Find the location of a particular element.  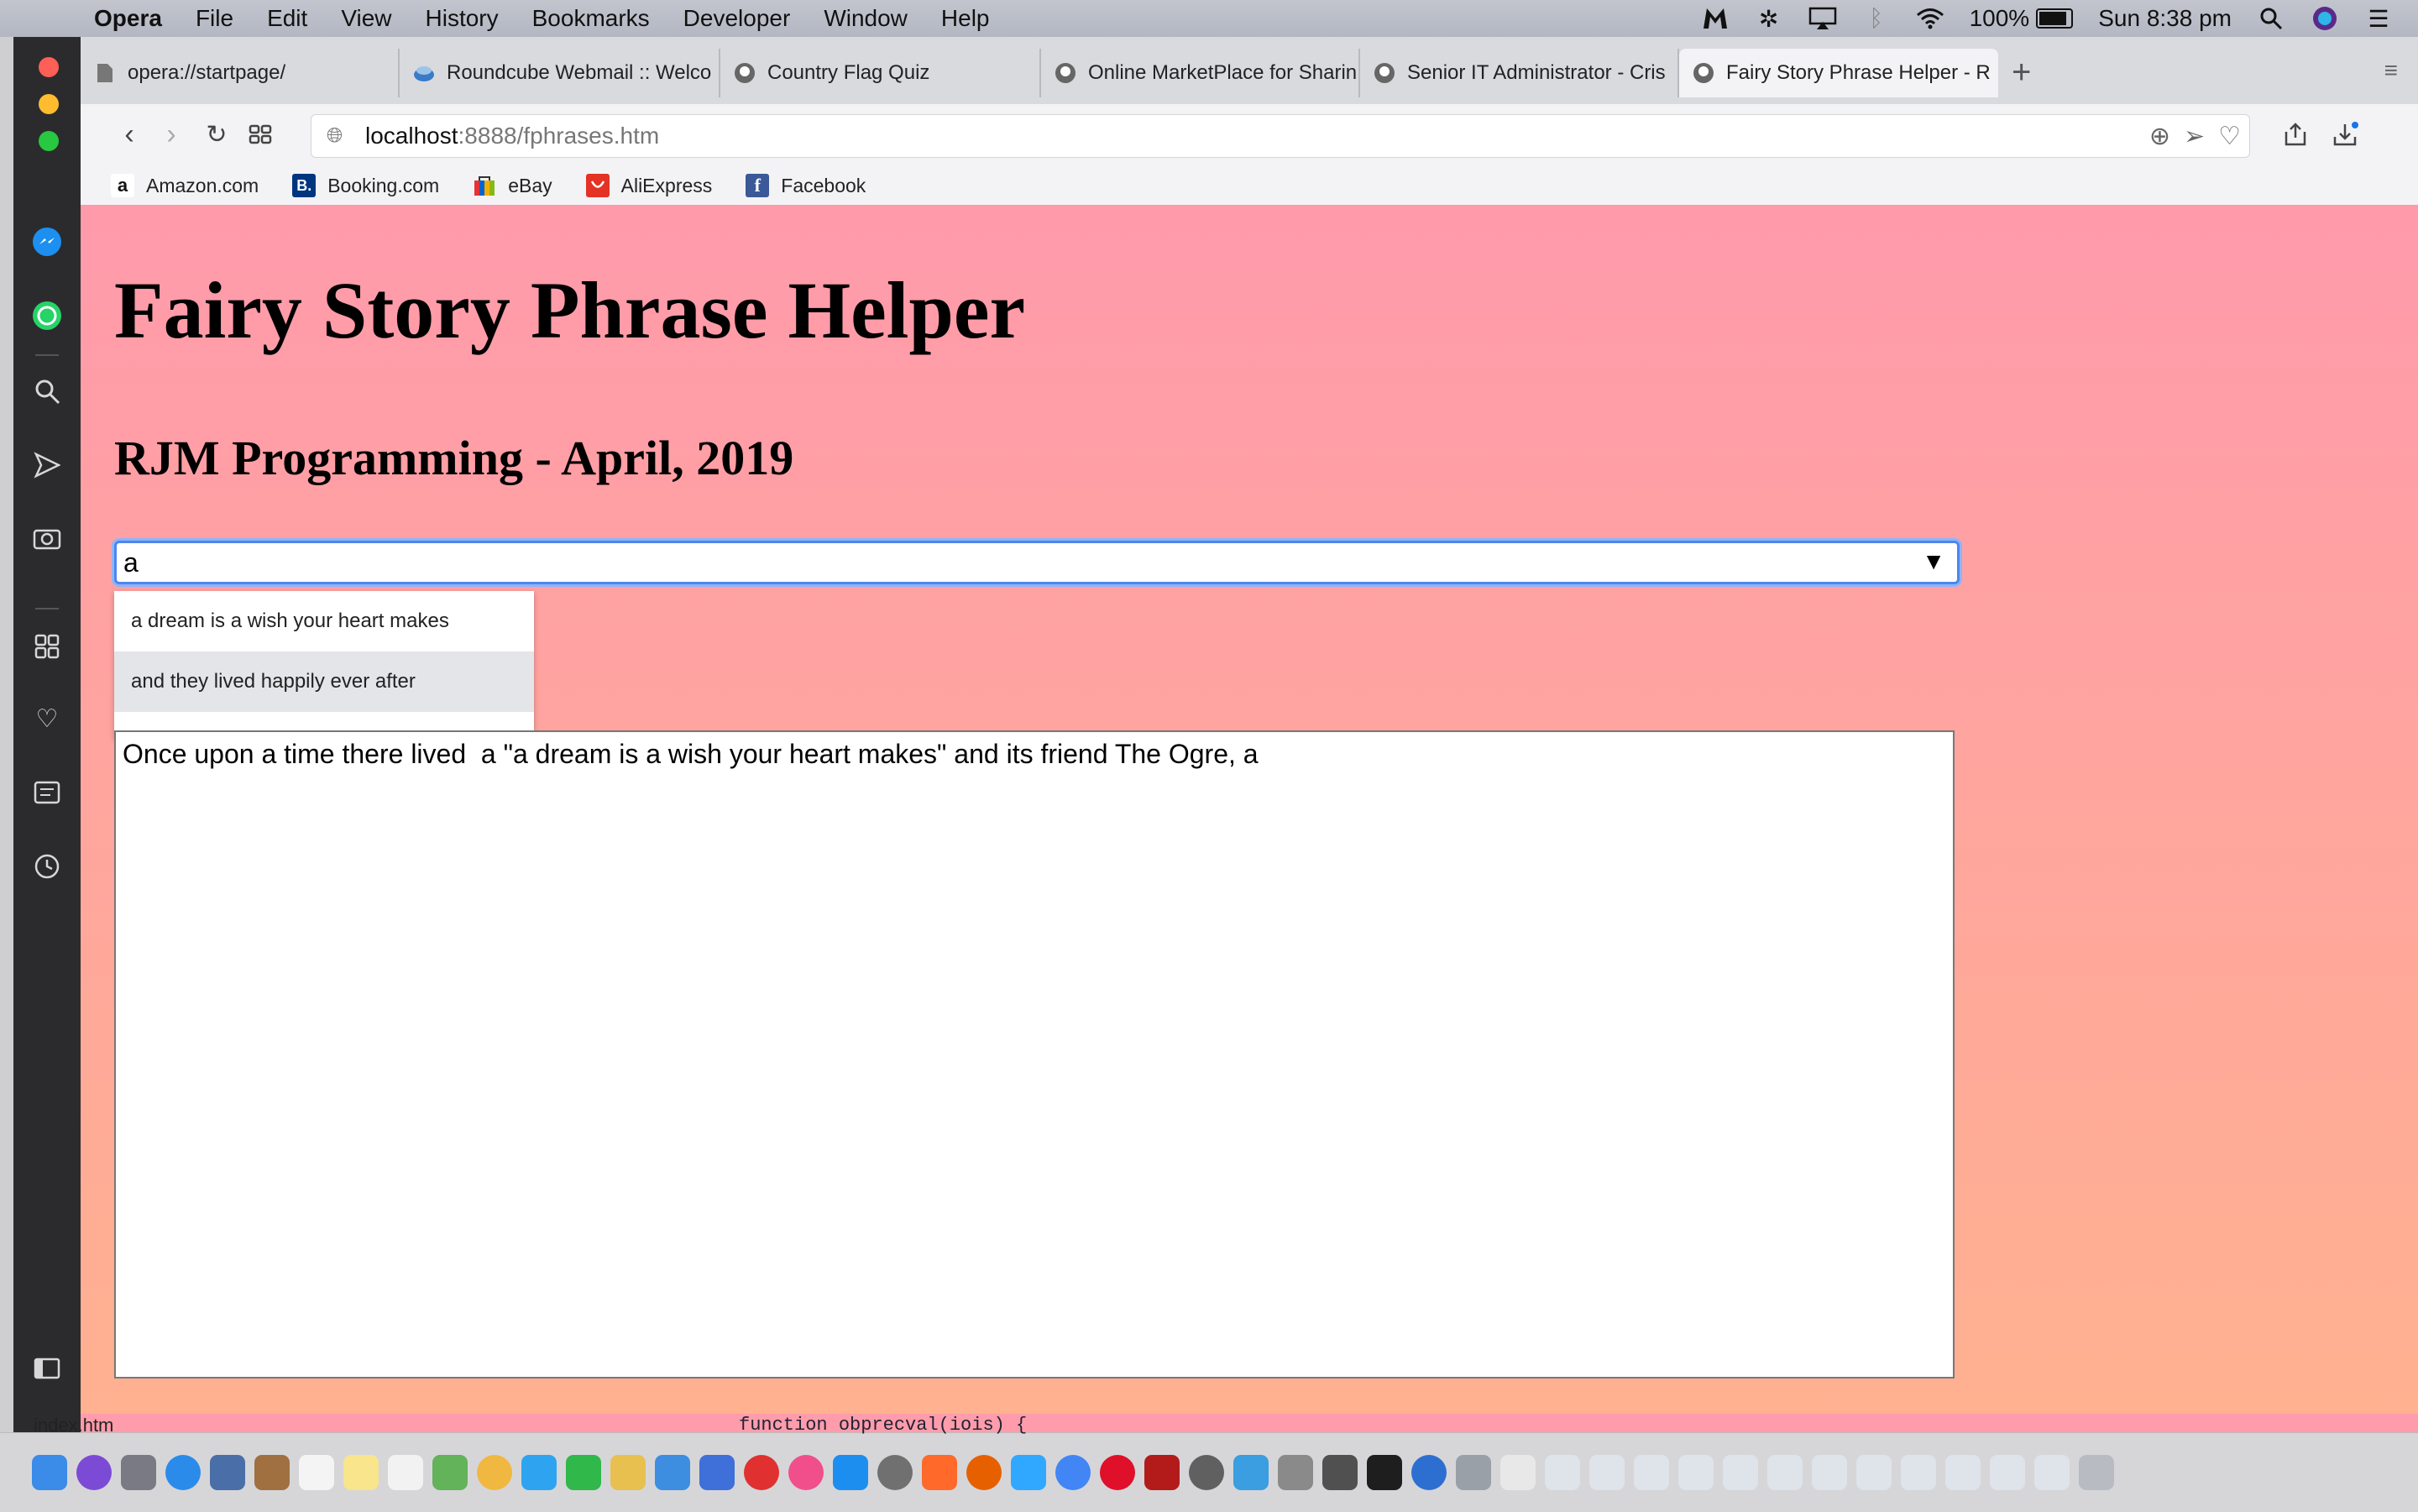

menu-app-opera: Opera is located at coordinates (128, 18).